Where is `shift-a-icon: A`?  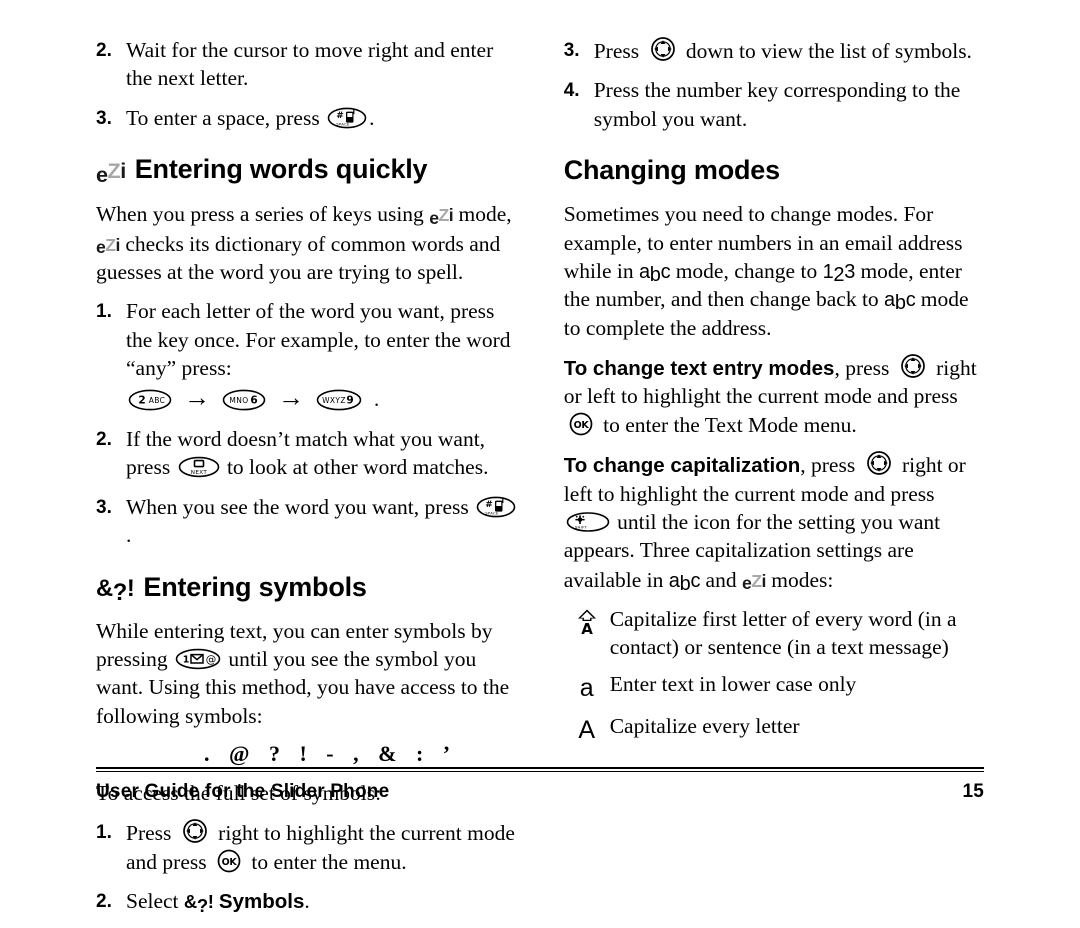 shift-a-icon: A is located at coordinates (587, 625).